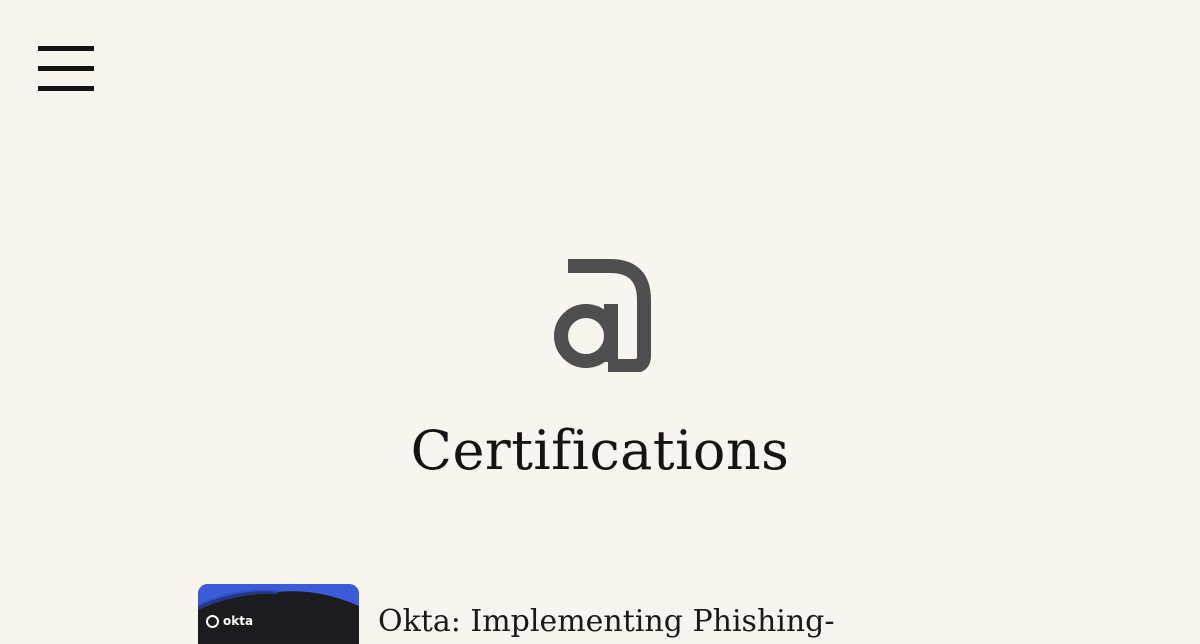  I want to click on okta-logo: okta, so click(229, 621).